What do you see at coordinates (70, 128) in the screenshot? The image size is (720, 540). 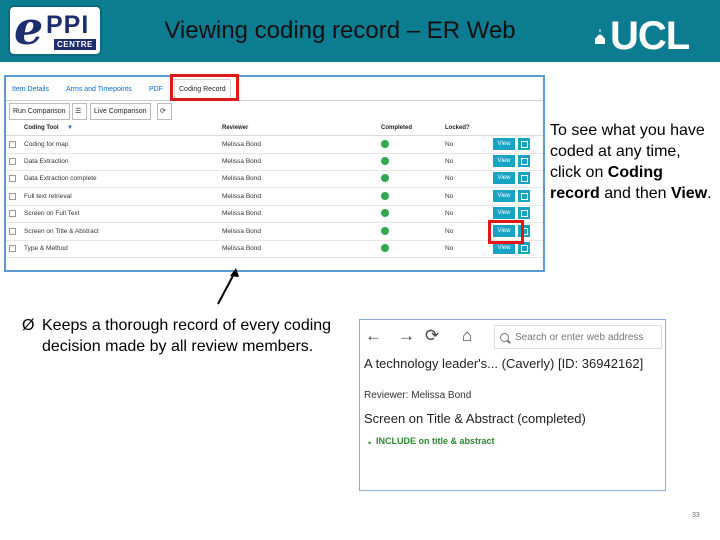 I see `filter-icon: ▼` at bounding box center [70, 128].